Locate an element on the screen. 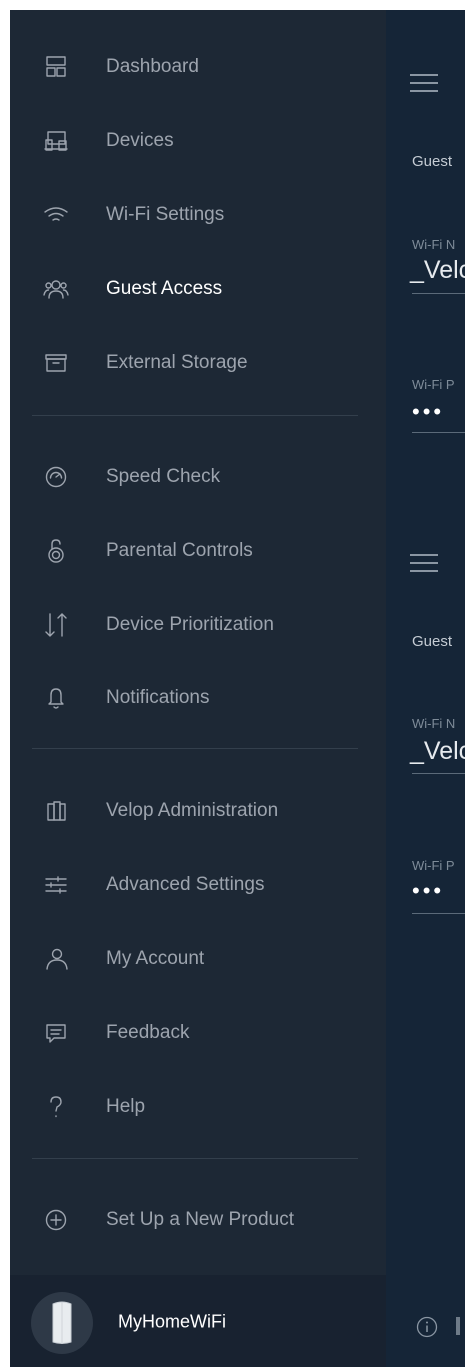 The height and width of the screenshot is (1367, 465). padlock-icon is located at coordinates (56, 551).